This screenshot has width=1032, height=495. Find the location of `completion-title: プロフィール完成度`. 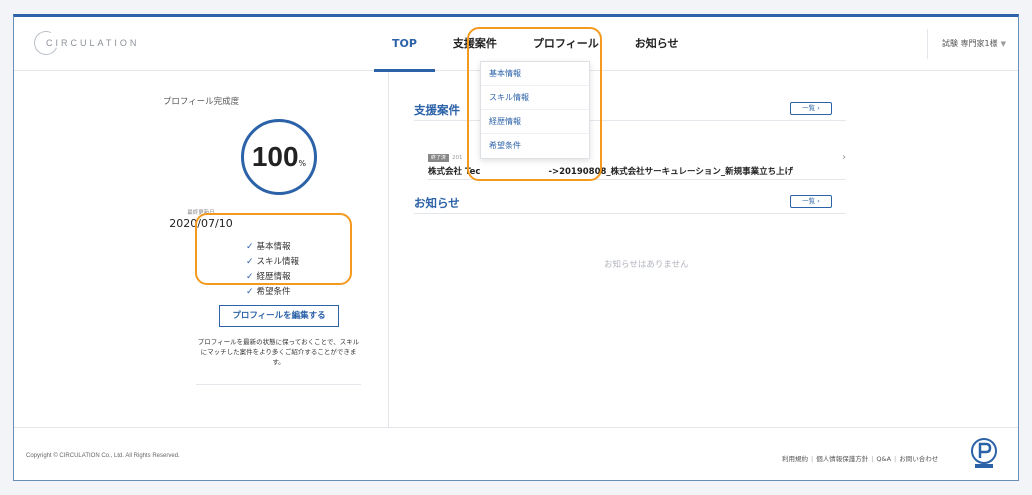

completion-title: プロフィール完成度 is located at coordinates (201, 102).